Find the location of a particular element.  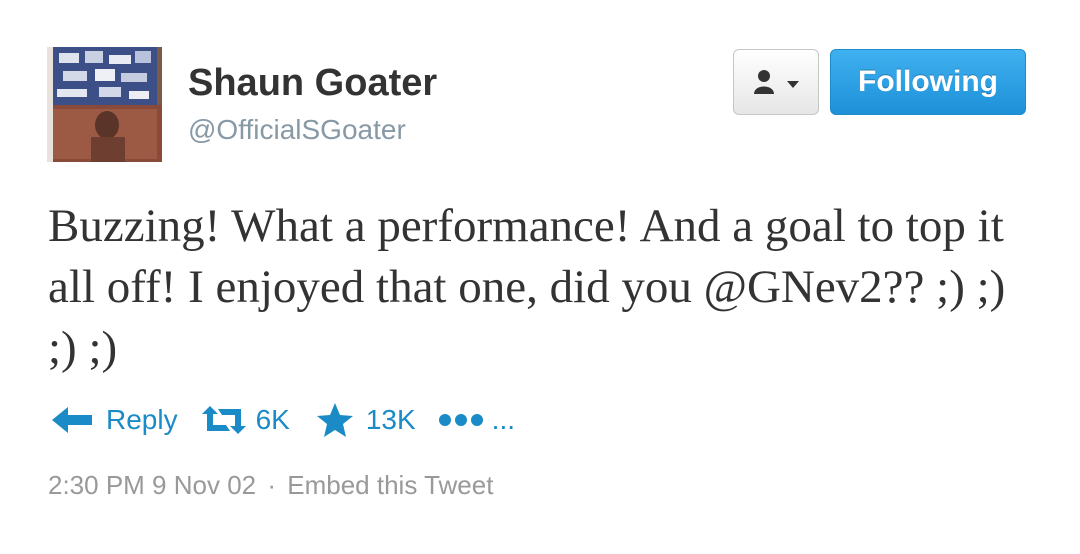

favorite-action: 13K is located at coordinates (366, 420).